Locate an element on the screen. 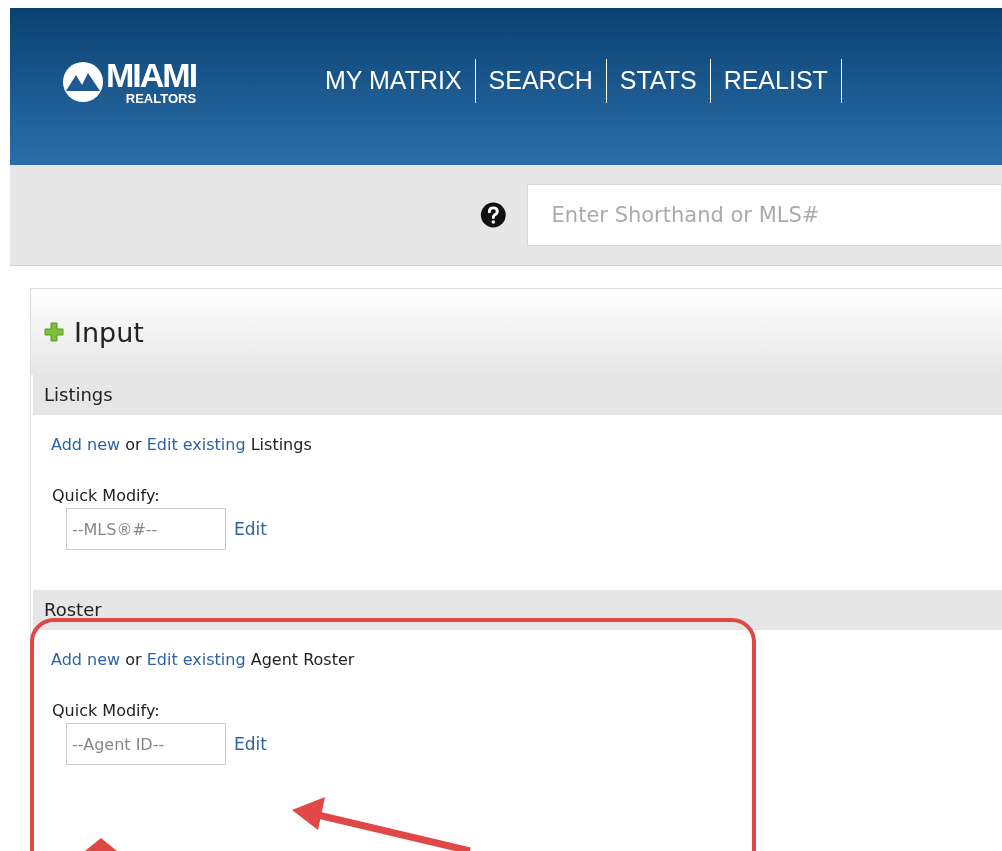 The image size is (1002, 851). section-header: Listings is located at coordinates (517, 395).